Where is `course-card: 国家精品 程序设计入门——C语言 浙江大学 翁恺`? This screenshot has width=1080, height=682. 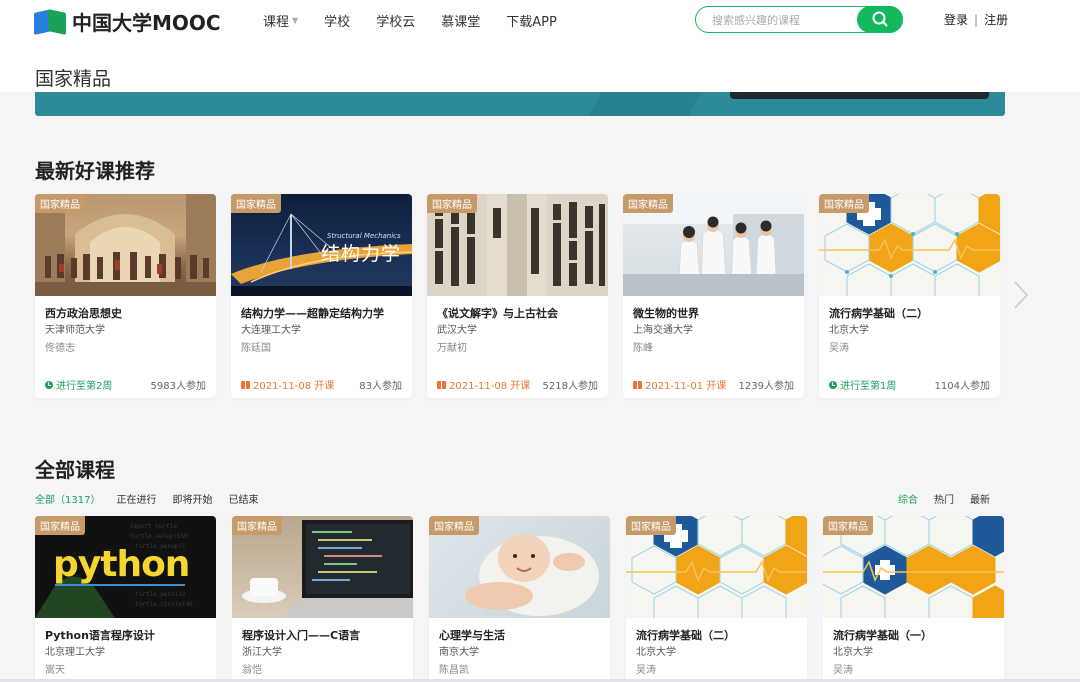 course-card: 国家精品 程序设计入门——C语言 浙江大学 翁恺 is located at coordinates (322, 599).